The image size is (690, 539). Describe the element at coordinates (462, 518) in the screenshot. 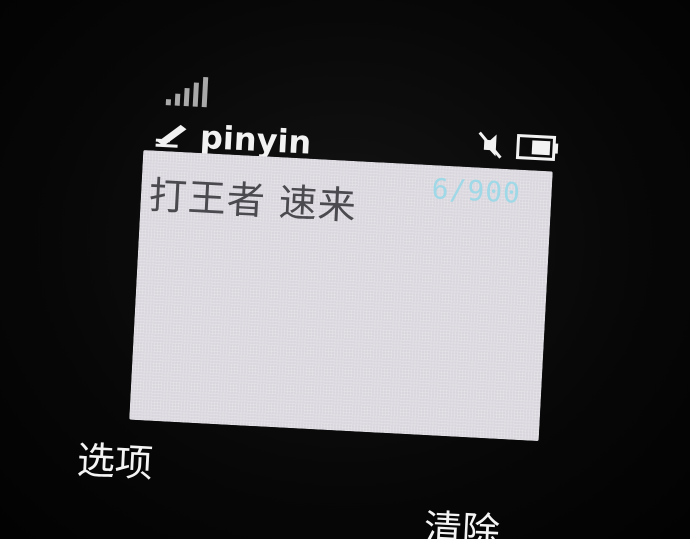

I see `clear-softkey: 清除` at that location.